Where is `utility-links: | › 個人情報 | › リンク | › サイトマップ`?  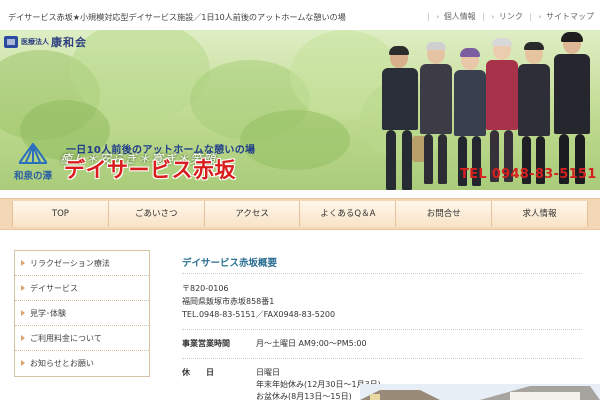 utility-links: | › 個人情報 | › リンク | › サイトマップ is located at coordinates (508, 16).